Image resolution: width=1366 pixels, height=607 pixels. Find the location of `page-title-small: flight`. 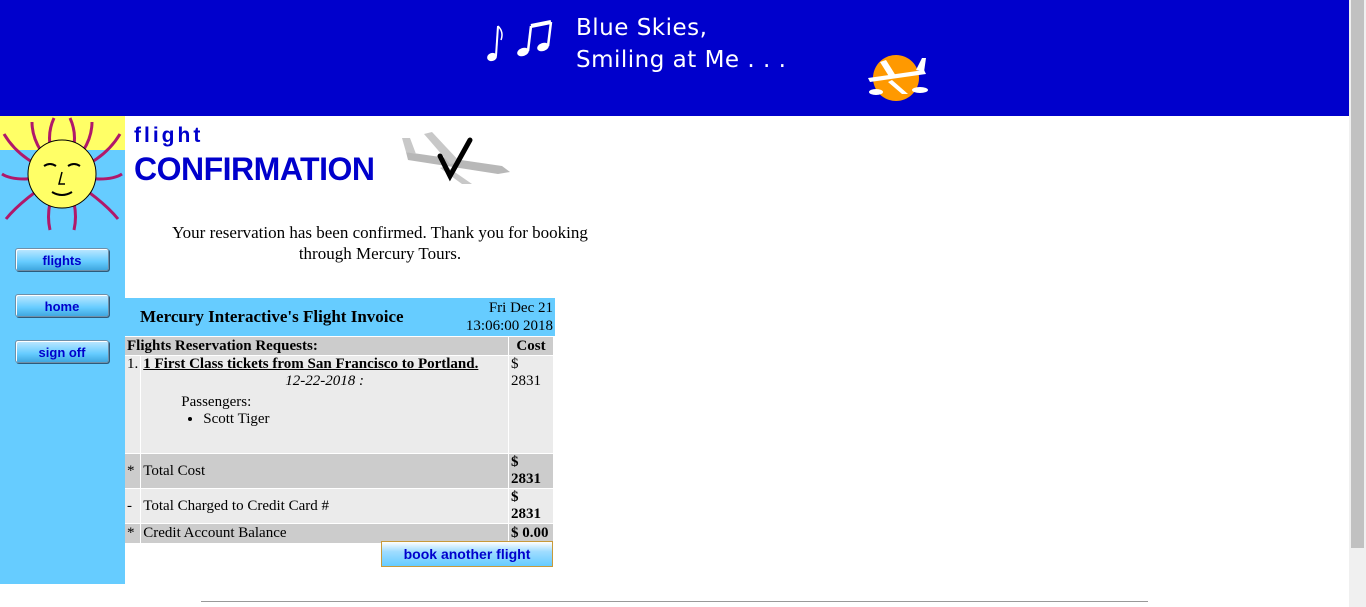

page-title-small: flight is located at coordinates (169, 135).